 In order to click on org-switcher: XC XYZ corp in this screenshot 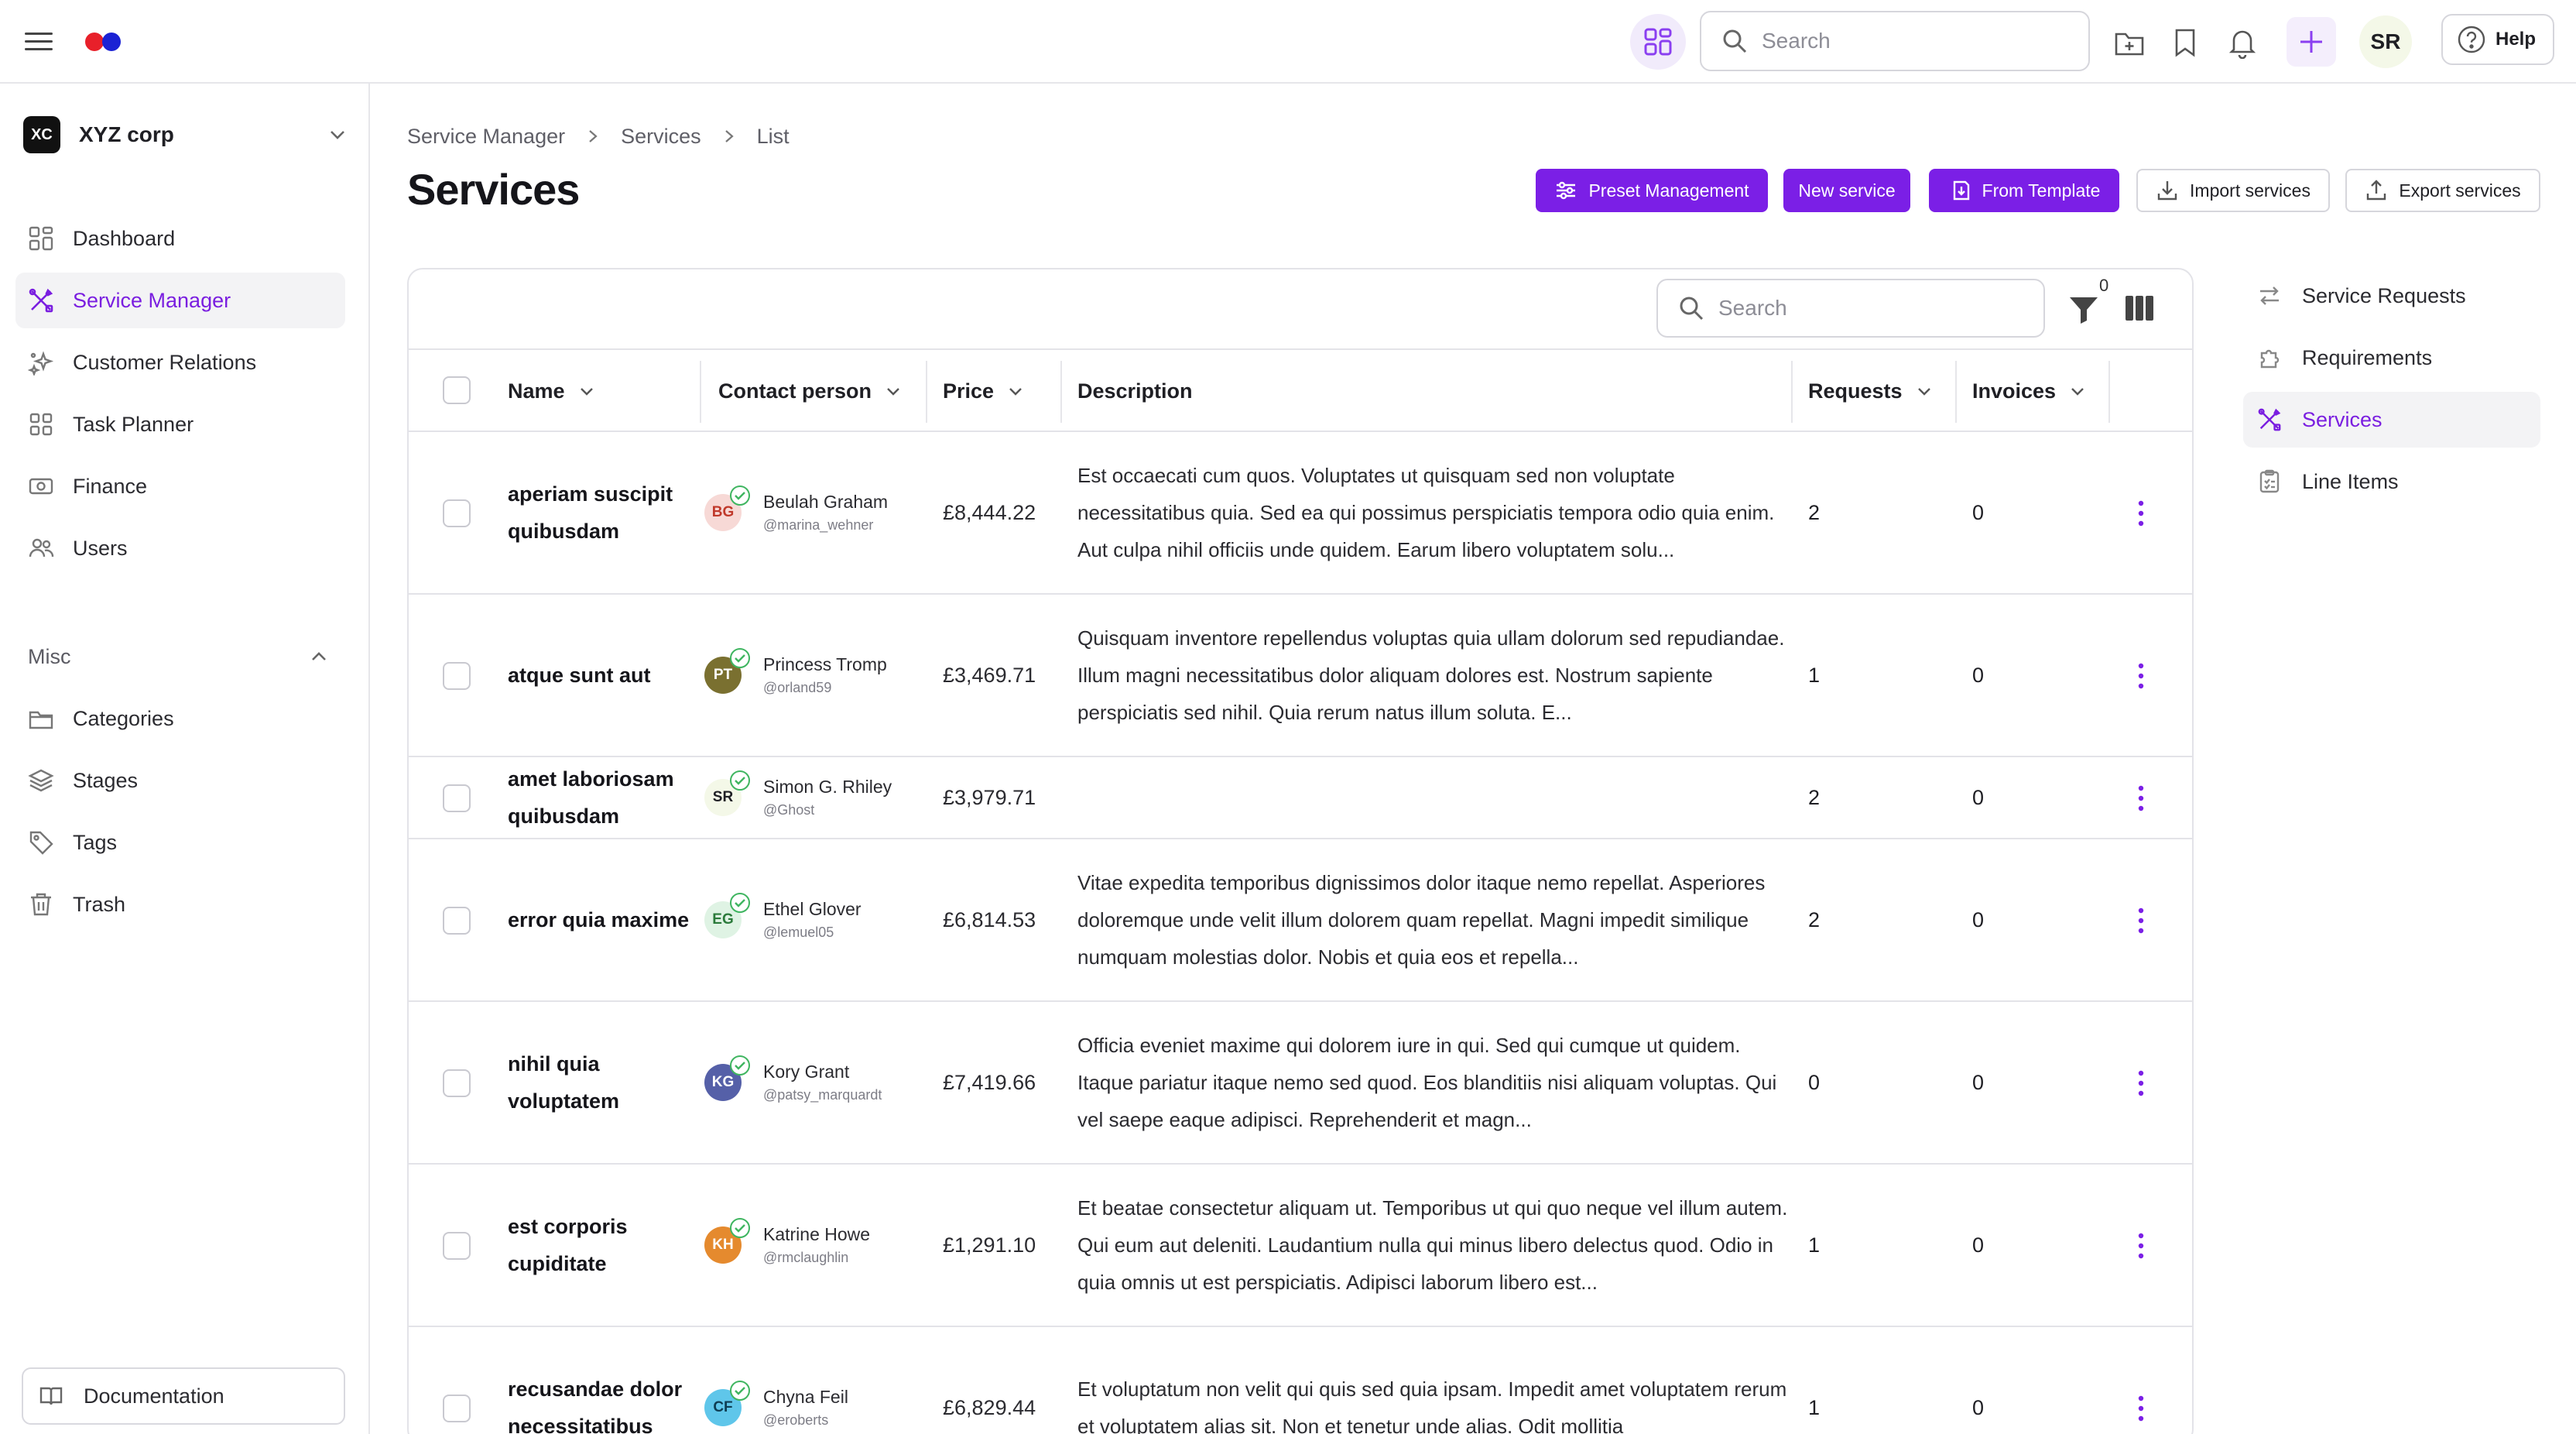, I will do `click(185, 134)`.